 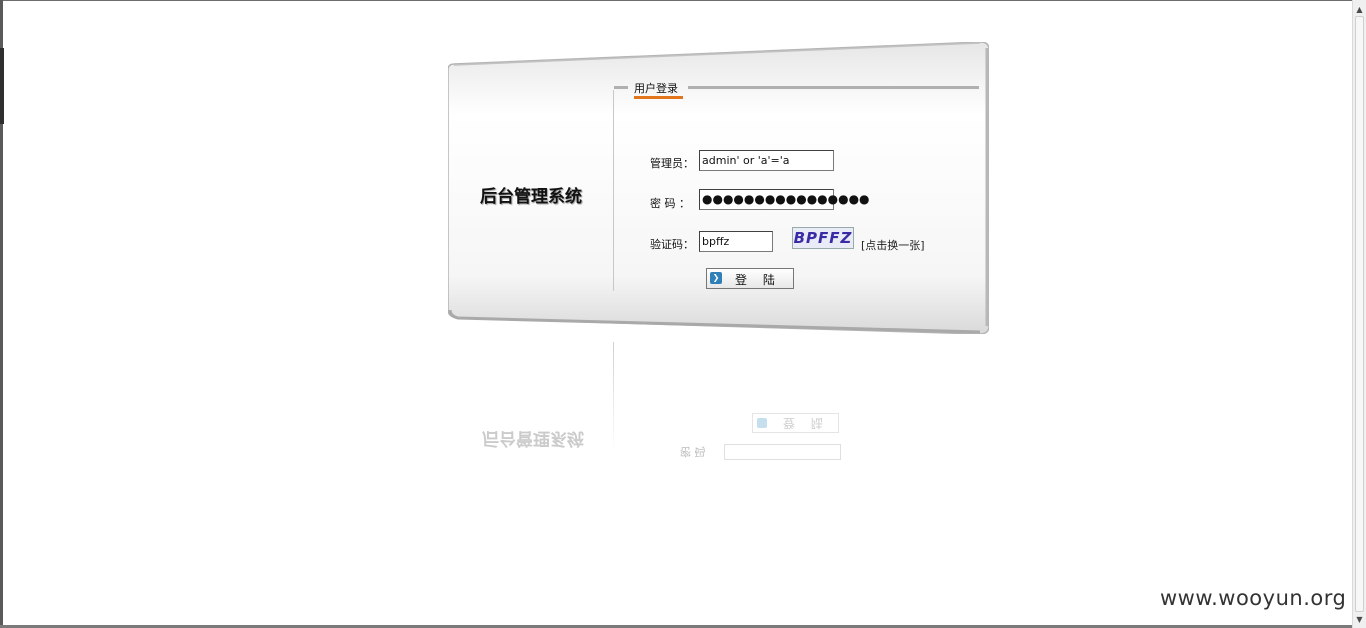 What do you see at coordinates (613, 397) in the screenshot?
I see `reflection-divider` at bounding box center [613, 397].